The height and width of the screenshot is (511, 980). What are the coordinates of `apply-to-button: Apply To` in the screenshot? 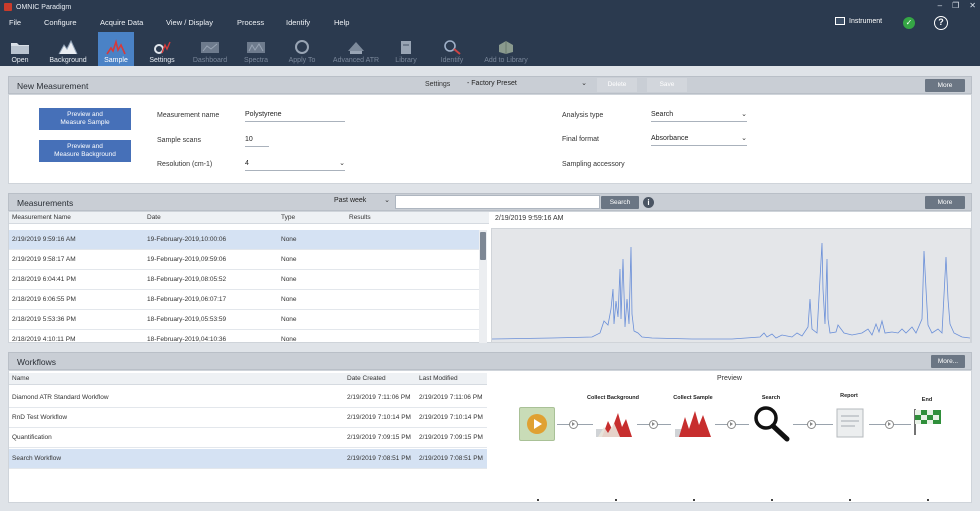 It's located at (302, 49).